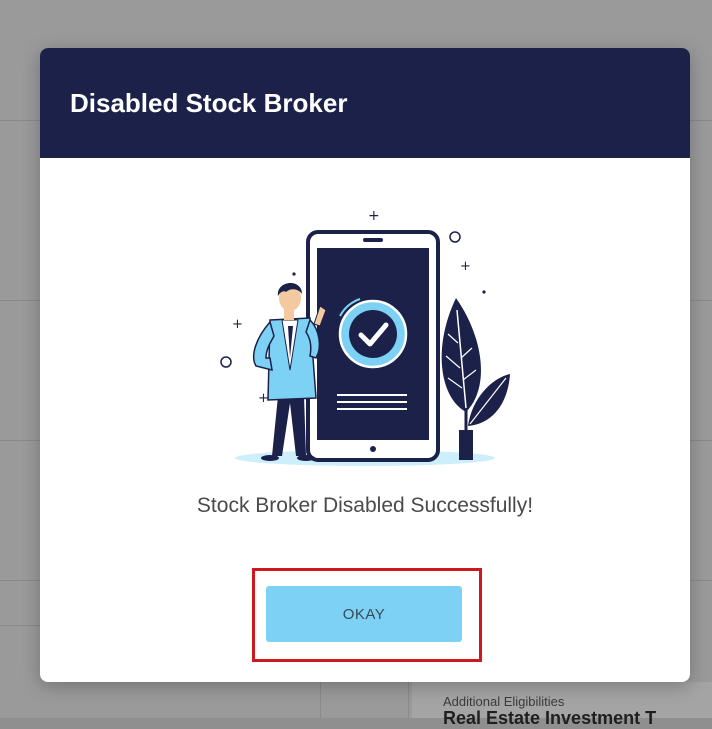  I want to click on dialog-title: Disabled Stock Broker, so click(209, 102).